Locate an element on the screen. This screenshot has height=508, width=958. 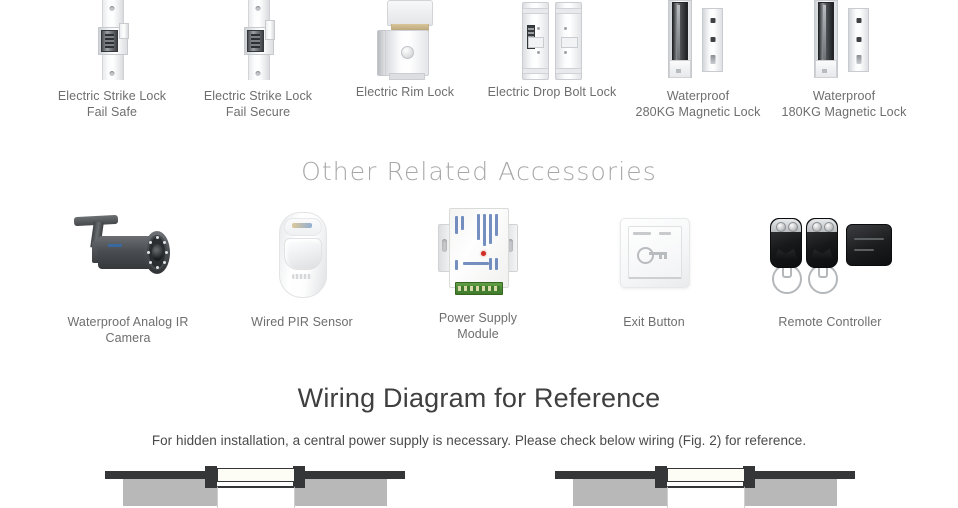
product-cell-electric-strike-lock-fail-safe: Electric Strike Lock Fail Safe is located at coordinates (112, 60).